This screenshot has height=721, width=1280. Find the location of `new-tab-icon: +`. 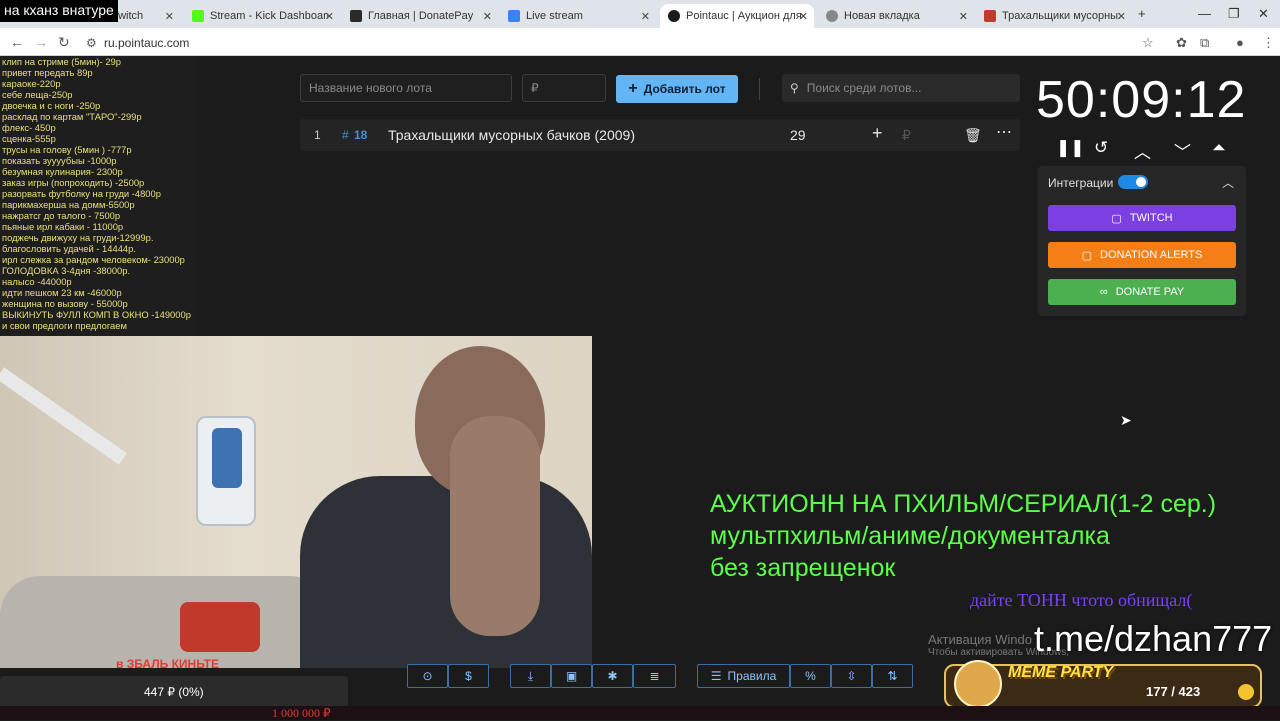

new-tab-icon: + is located at coordinates (1142, 13).